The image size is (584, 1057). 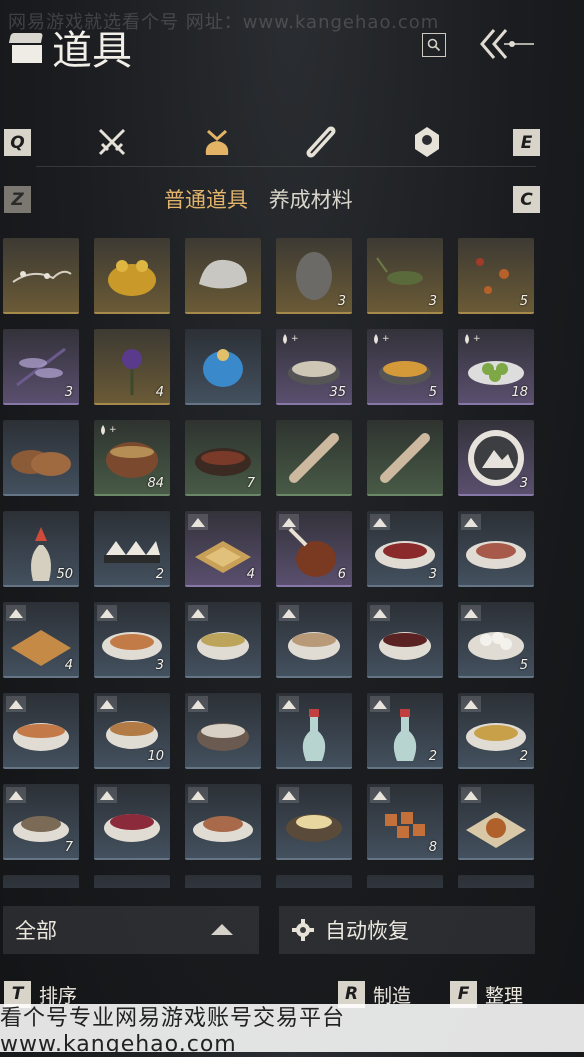 I want to click on tab-scrolls, so click(x=322, y=142).